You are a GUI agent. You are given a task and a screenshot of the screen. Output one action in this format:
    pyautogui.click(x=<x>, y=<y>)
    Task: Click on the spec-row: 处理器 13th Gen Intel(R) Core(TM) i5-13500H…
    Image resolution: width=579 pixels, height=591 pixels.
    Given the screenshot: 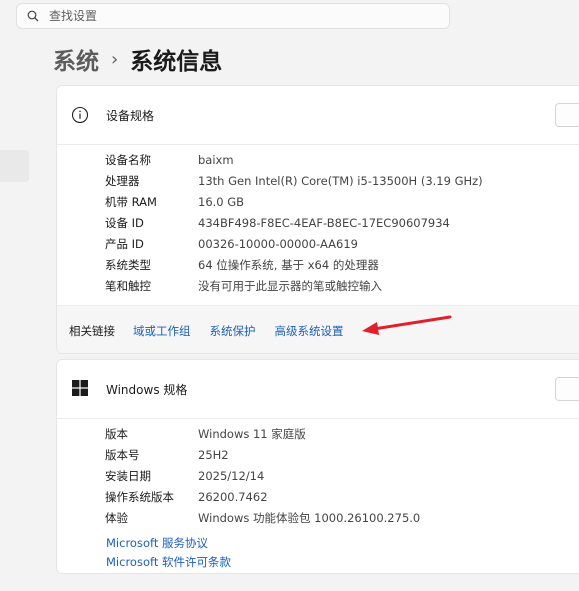 What is the action you would take?
    pyautogui.click(x=294, y=181)
    